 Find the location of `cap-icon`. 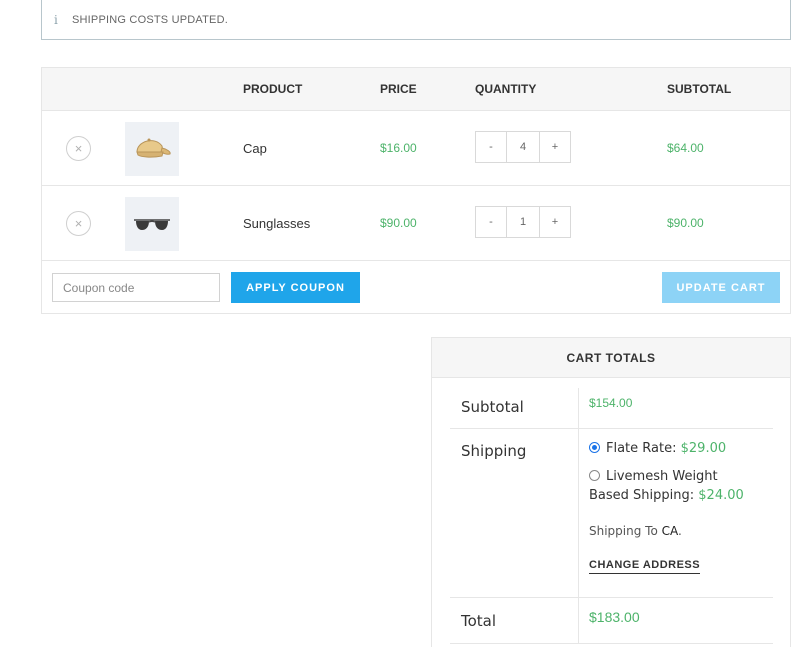

cap-icon is located at coordinates (153, 148).